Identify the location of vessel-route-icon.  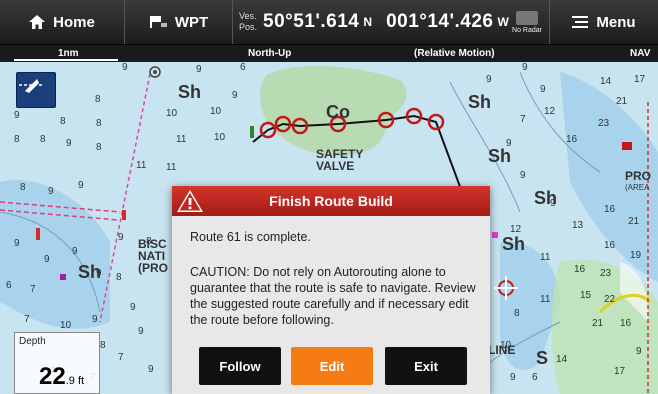
(31, 86).